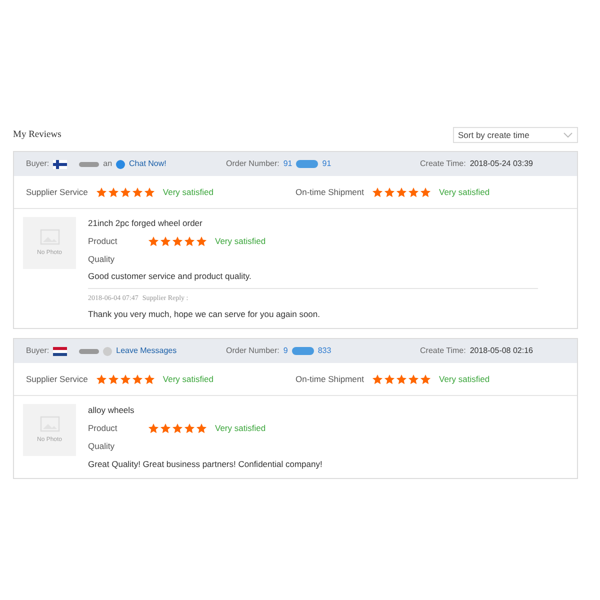  I want to click on product-name: alloy wheels, so click(112, 410).